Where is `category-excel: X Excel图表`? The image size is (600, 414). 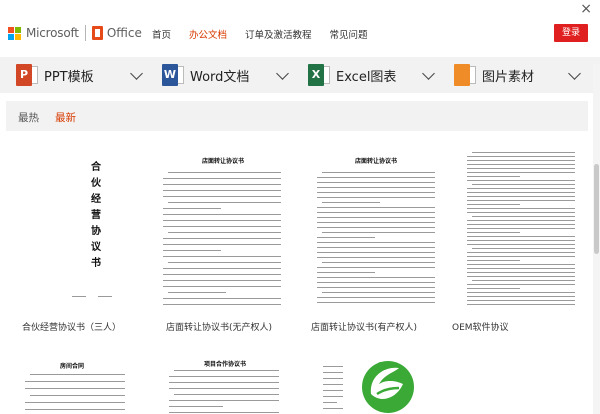 category-excel: X Excel图表 is located at coordinates (352, 75).